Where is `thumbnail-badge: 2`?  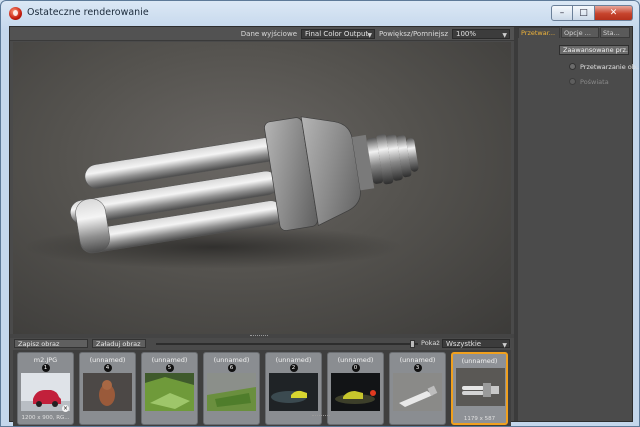 thumbnail-badge: 2 is located at coordinates (293, 368).